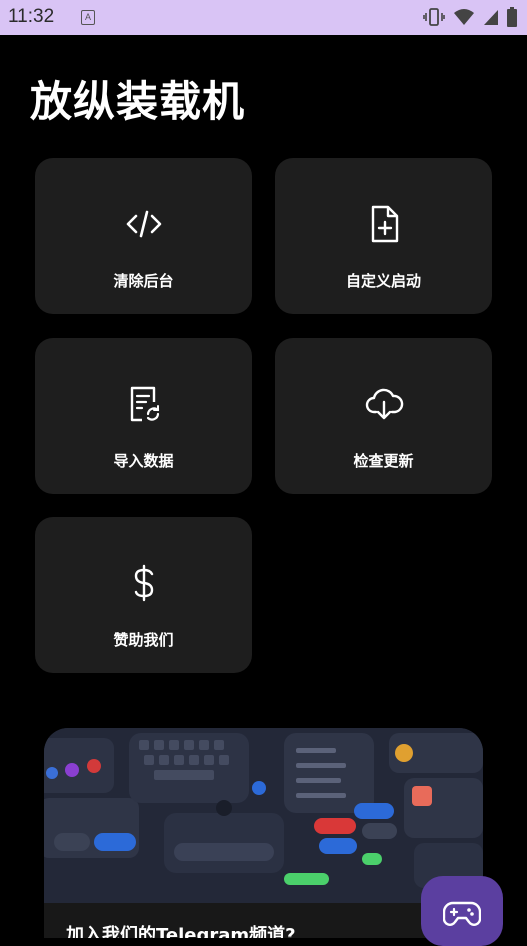  I want to click on page-title: 放纵装载机, so click(138, 101).